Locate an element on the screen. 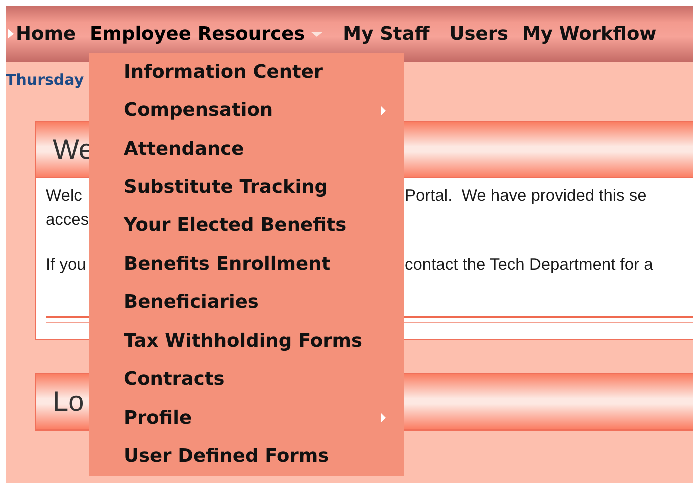 This screenshot has height=483, width=693. menu-item: Your Elected Benefits is located at coordinates (246, 226).